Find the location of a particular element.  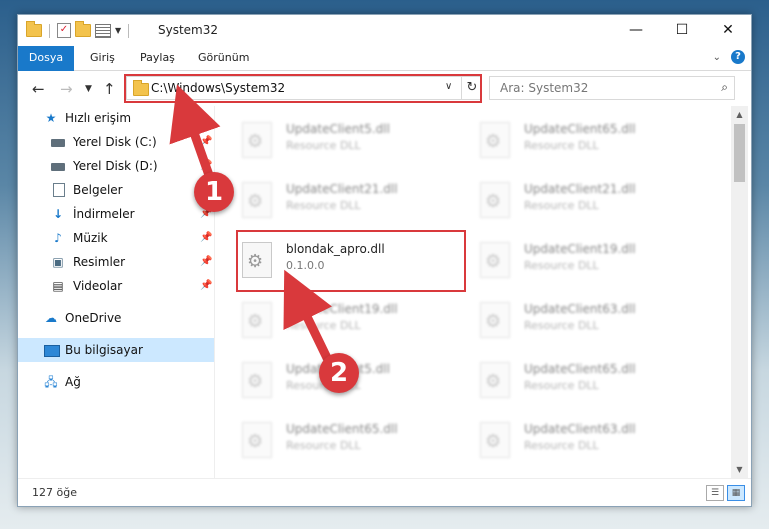

expand-ribbon-icon: ⌄ is located at coordinates (717, 57).